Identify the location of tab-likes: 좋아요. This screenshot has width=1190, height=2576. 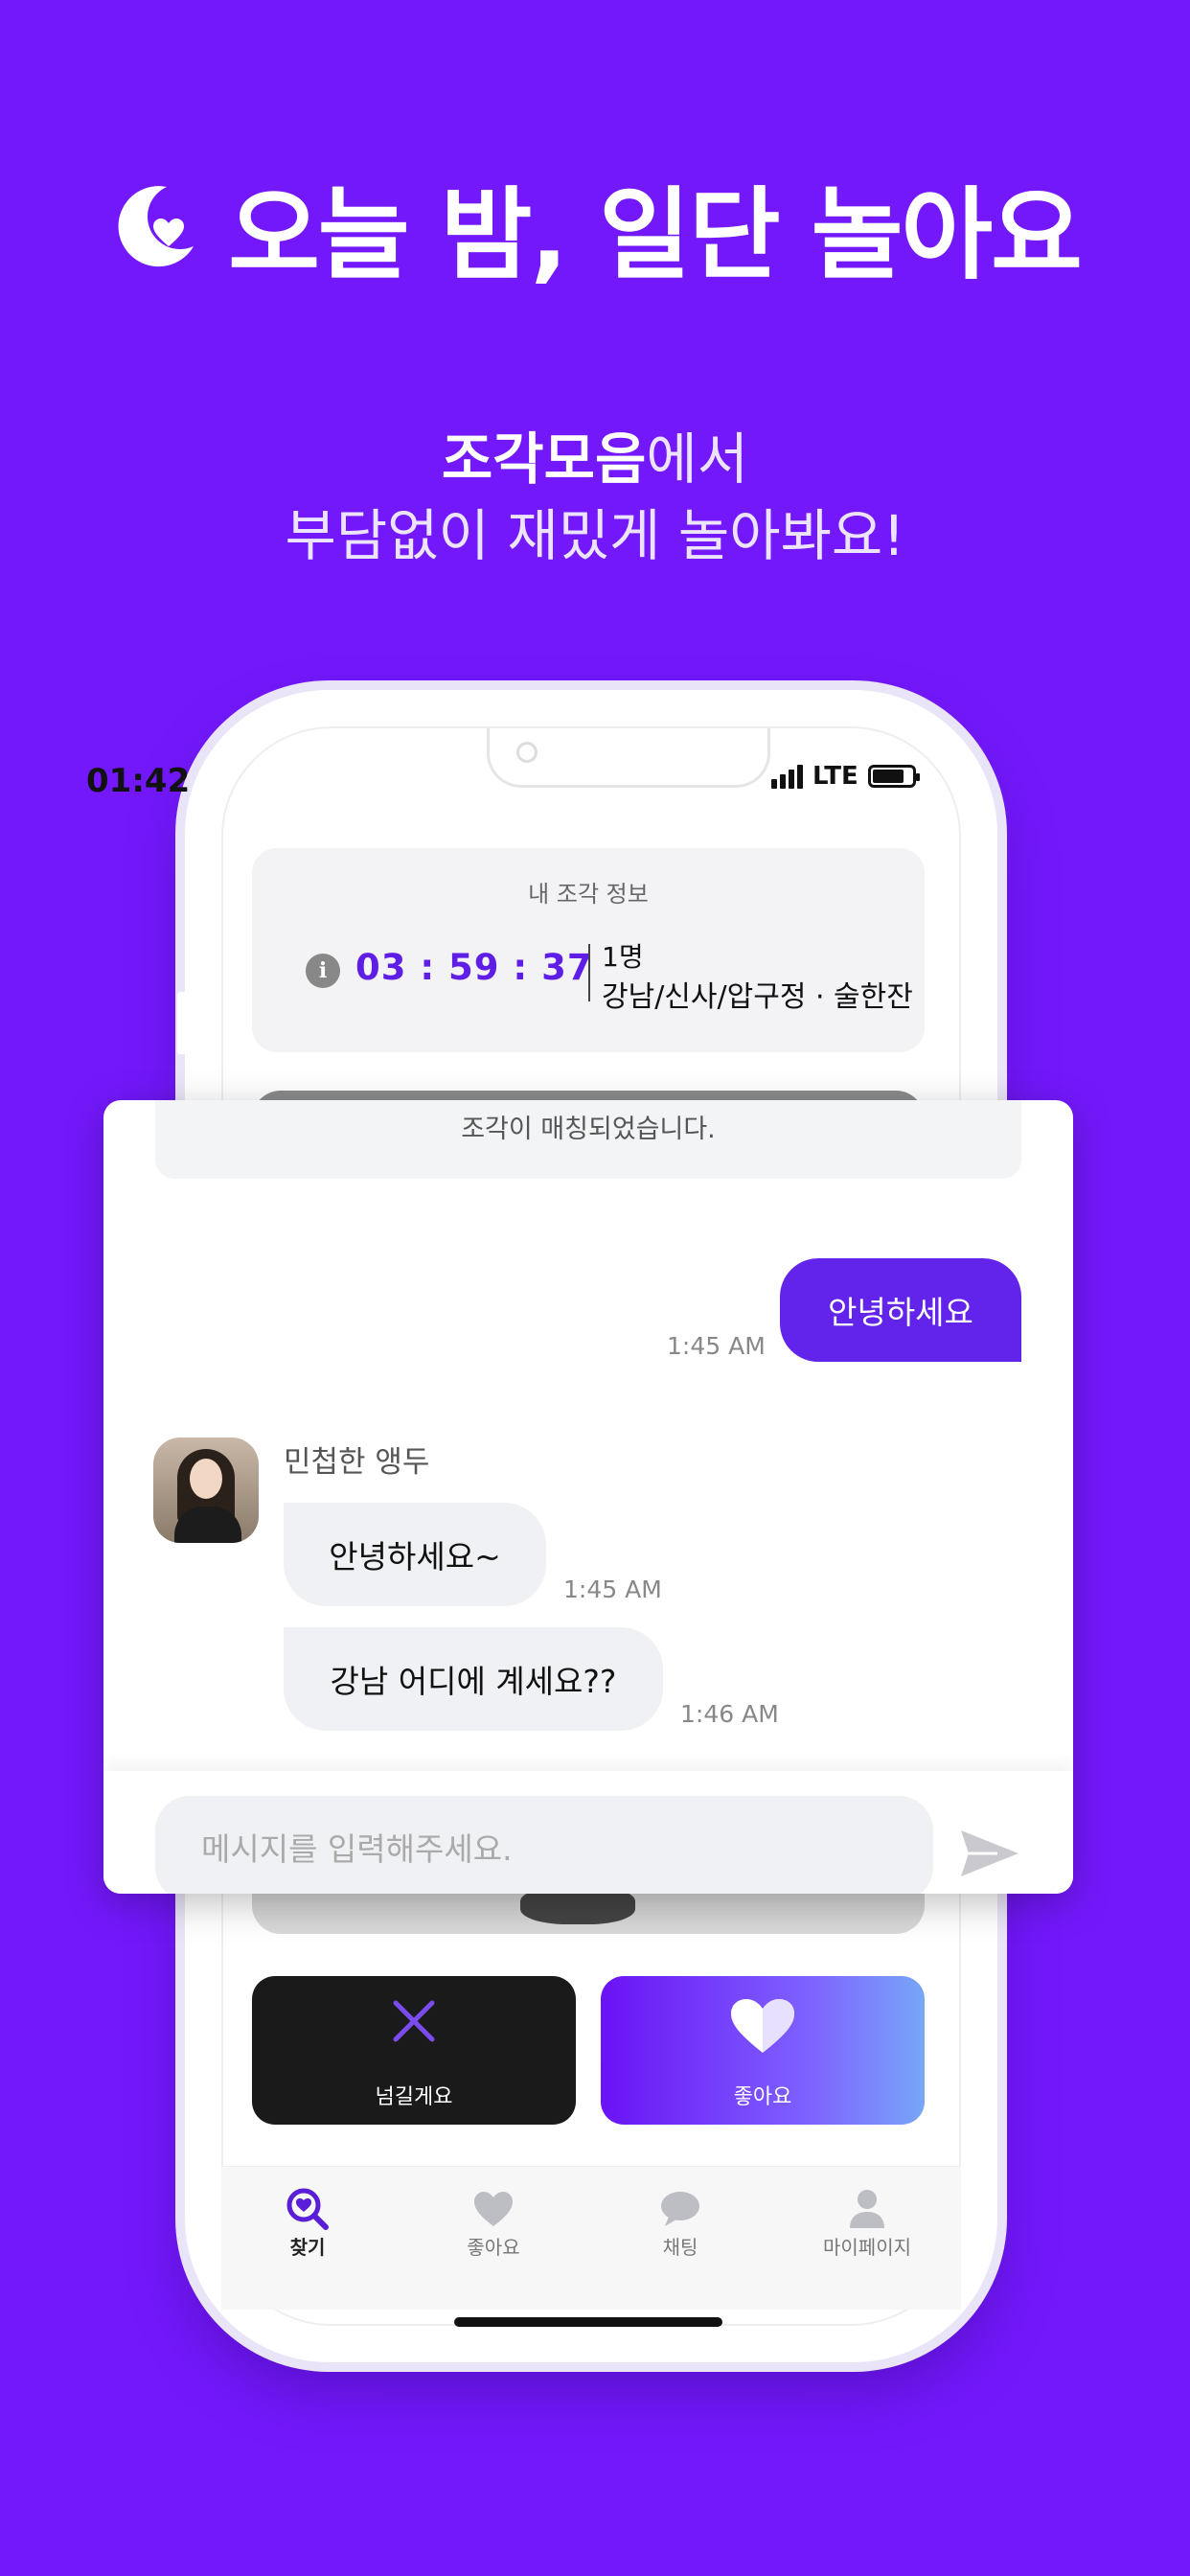
(494, 2223).